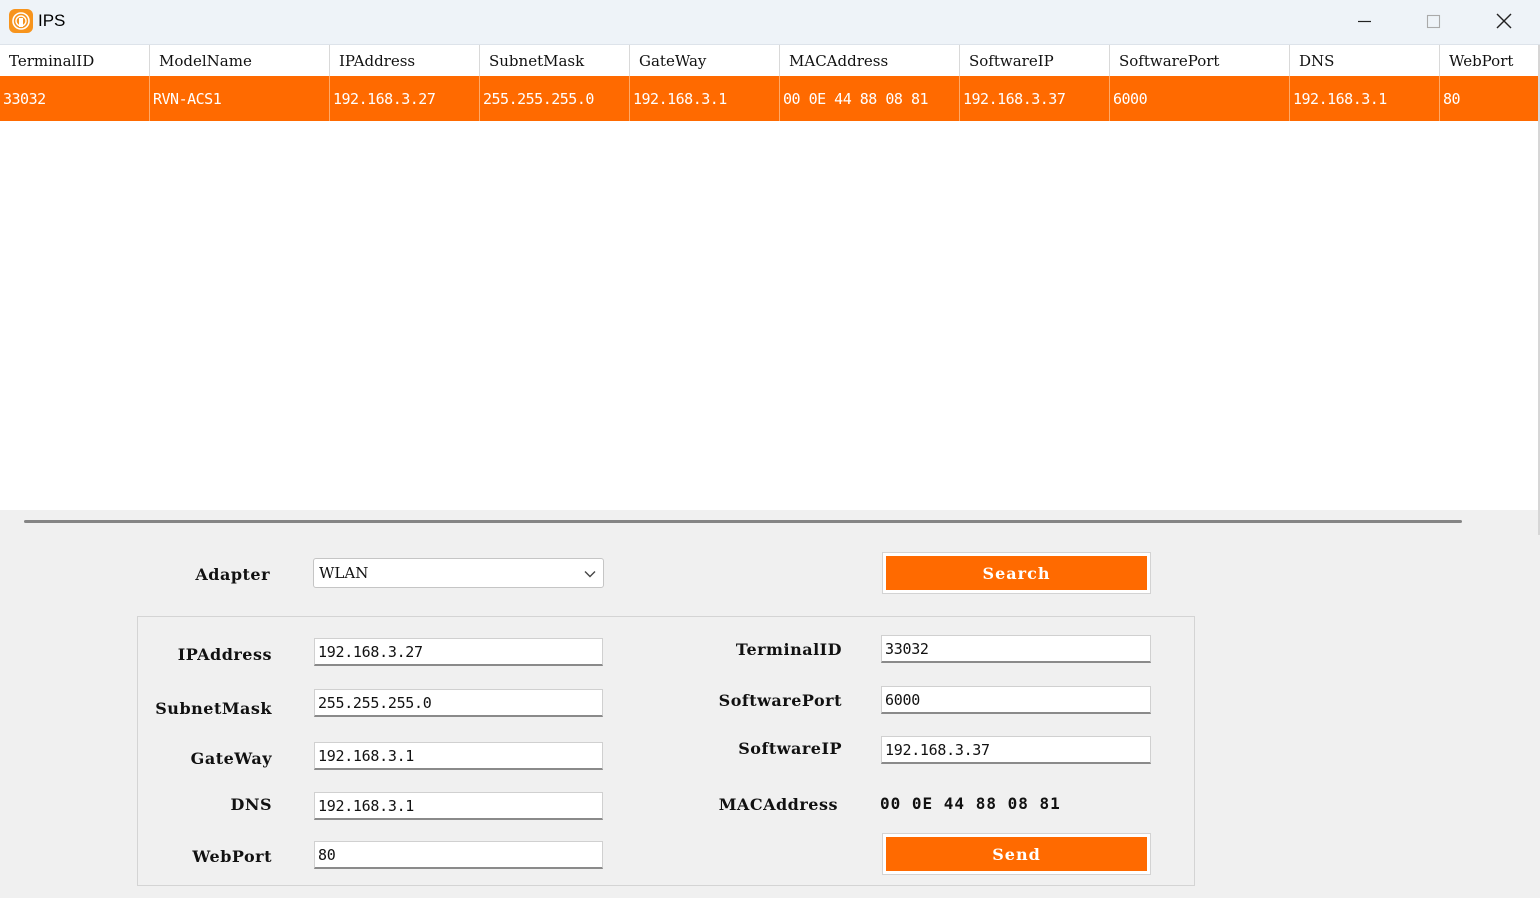  I want to click on scrollbar-thumb, so click(743, 521).